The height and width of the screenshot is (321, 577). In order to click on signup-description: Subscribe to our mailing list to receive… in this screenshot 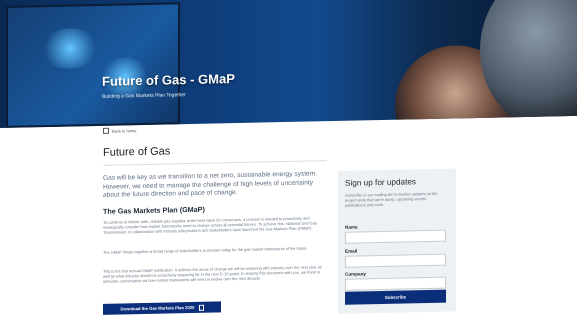, I will do `click(391, 199)`.